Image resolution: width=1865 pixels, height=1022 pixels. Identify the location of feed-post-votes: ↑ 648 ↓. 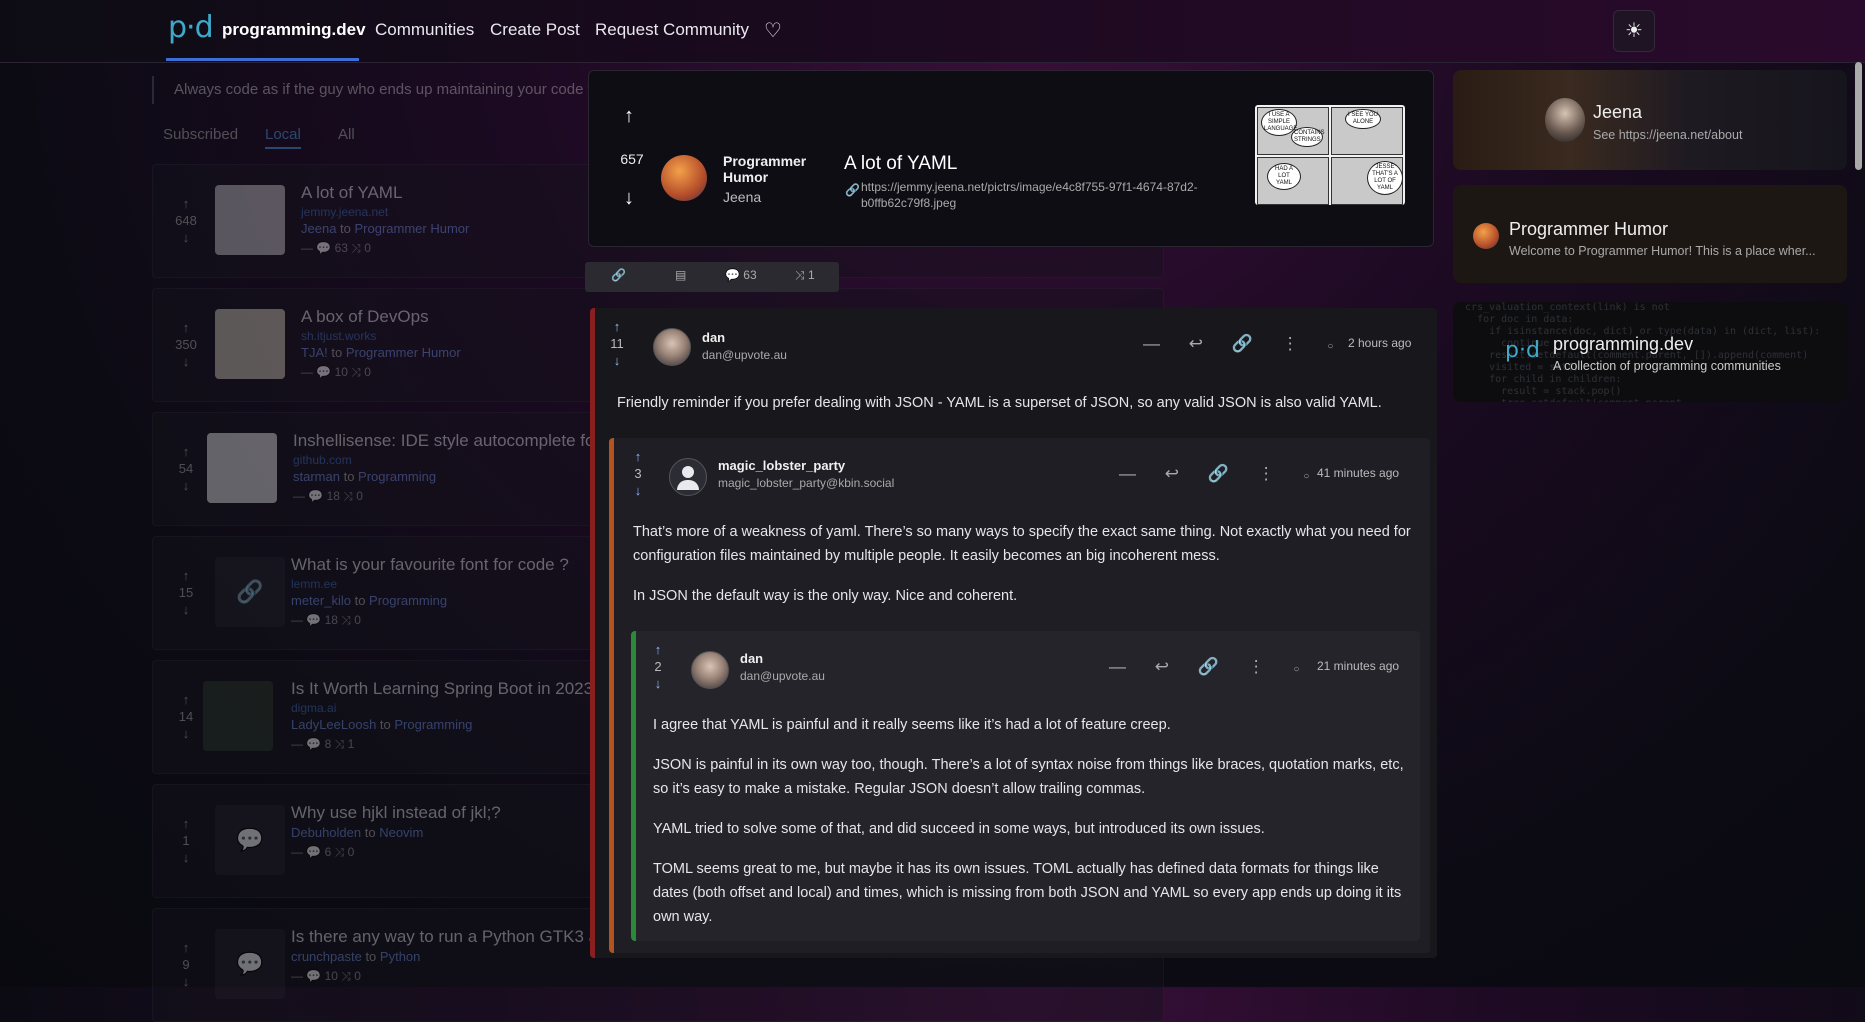
(186, 220).